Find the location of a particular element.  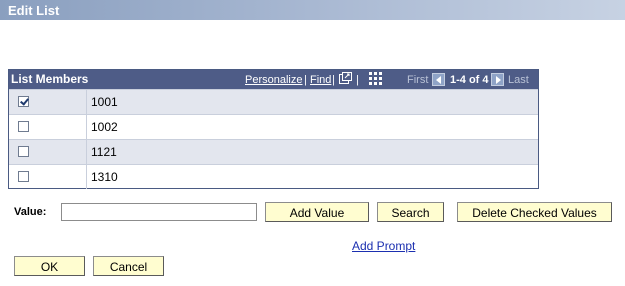

first-label: First is located at coordinates (418, 80).